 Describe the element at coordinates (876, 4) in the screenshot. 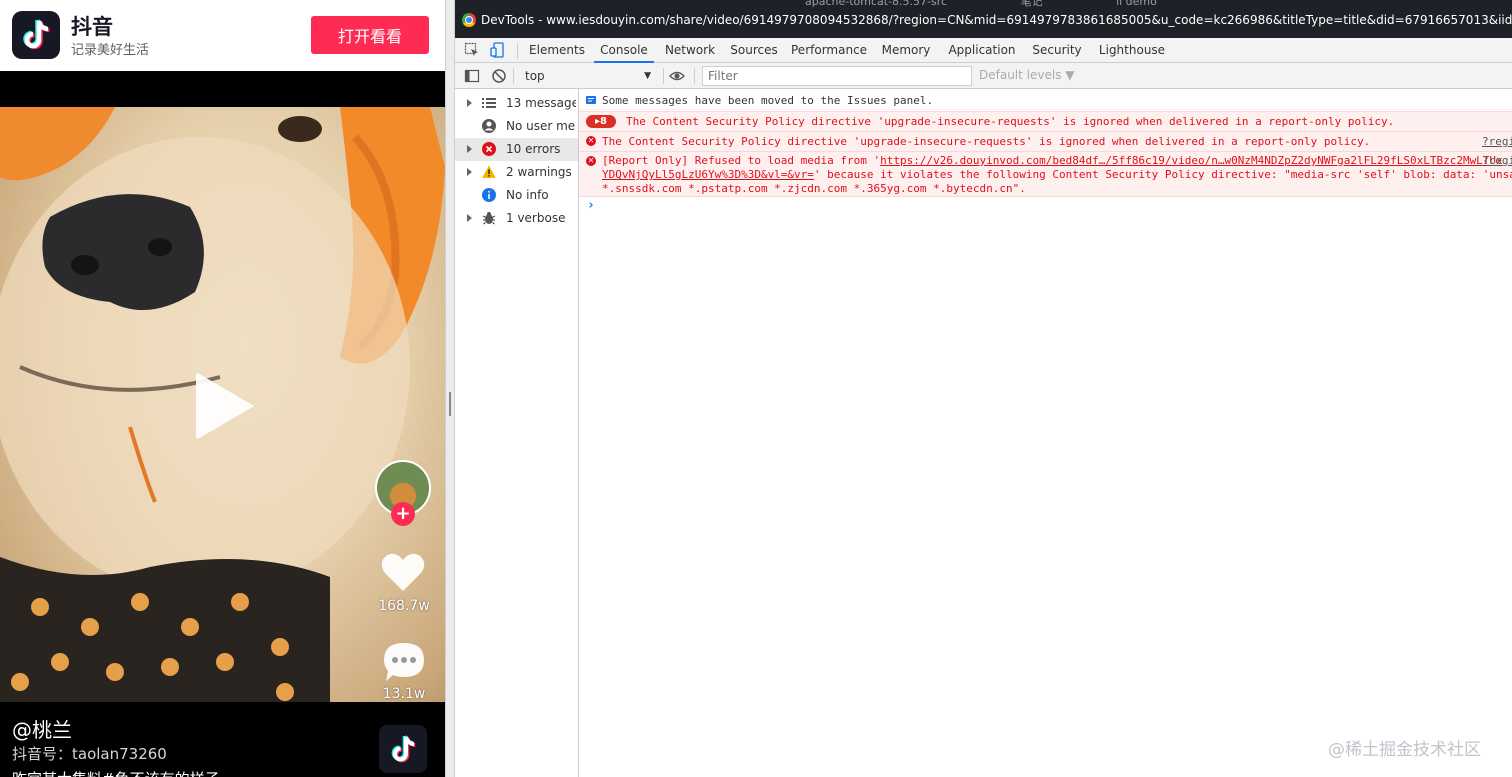

I see `bookmark-item: apache-tomcat-8.5.57-src` at that location.